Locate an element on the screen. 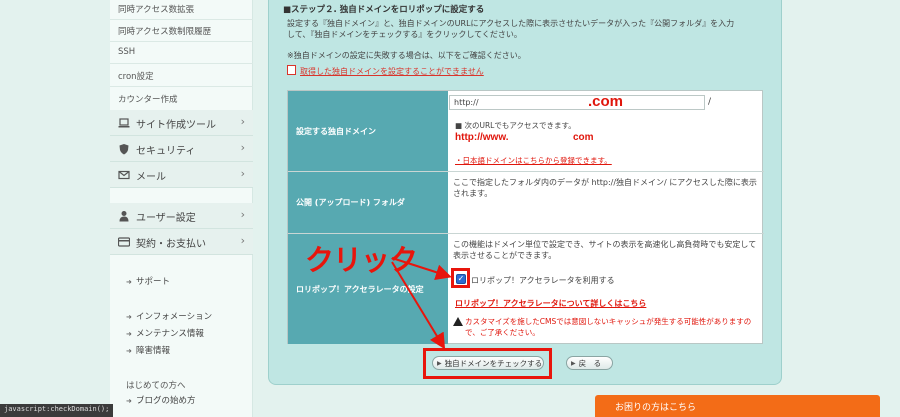 Image resolution: width=900 pixels, height=417 pixels. accel-detail-link: ロリポップ！アクセラレータについて詳しくはこちら is located at coordinates (550, 303).